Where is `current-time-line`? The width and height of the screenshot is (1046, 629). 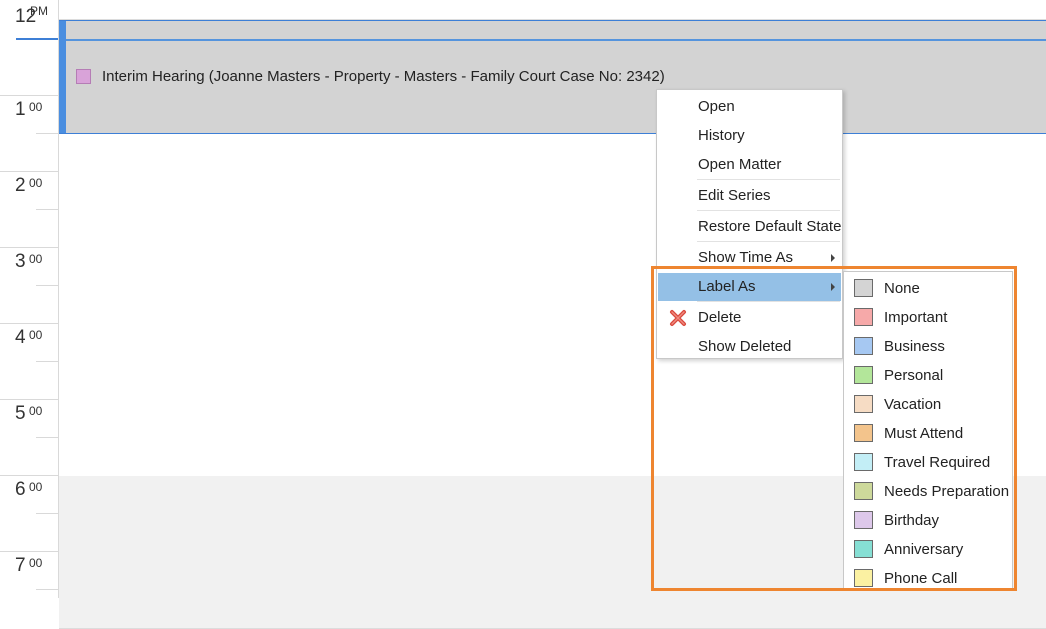 current-time-line is located at coordinates (556, 40).